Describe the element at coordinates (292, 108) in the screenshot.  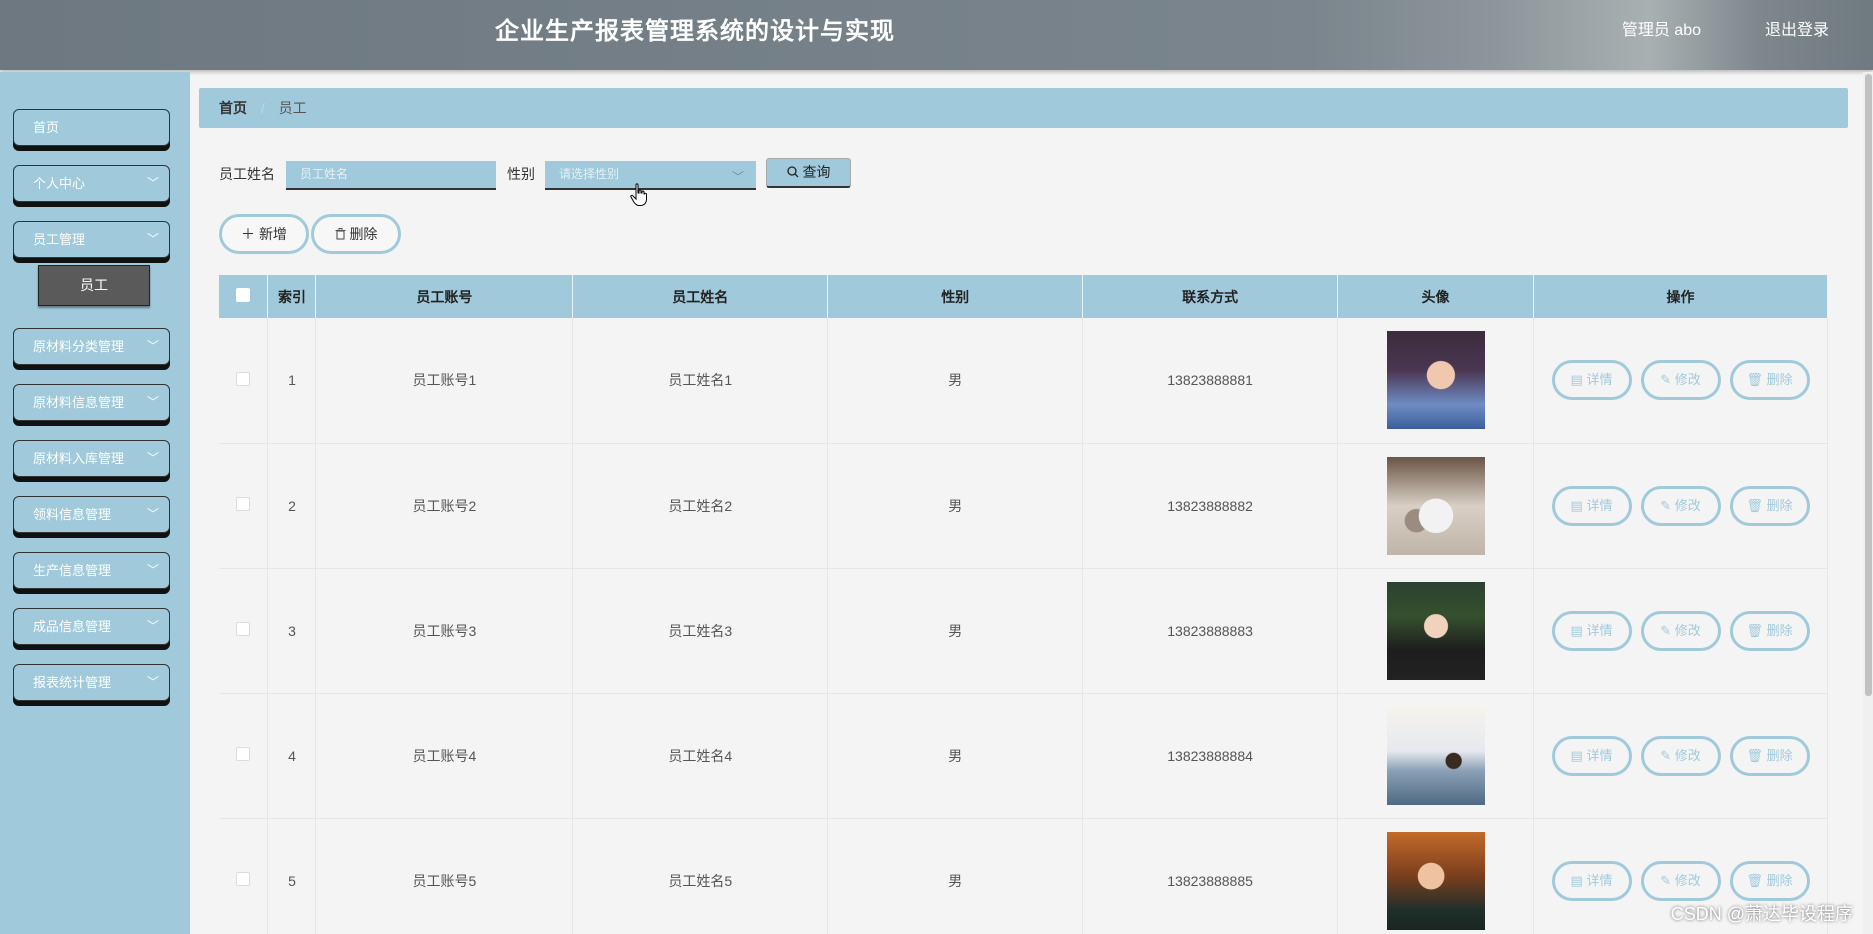
I see `breadcrumb-current: 员工` at that location.